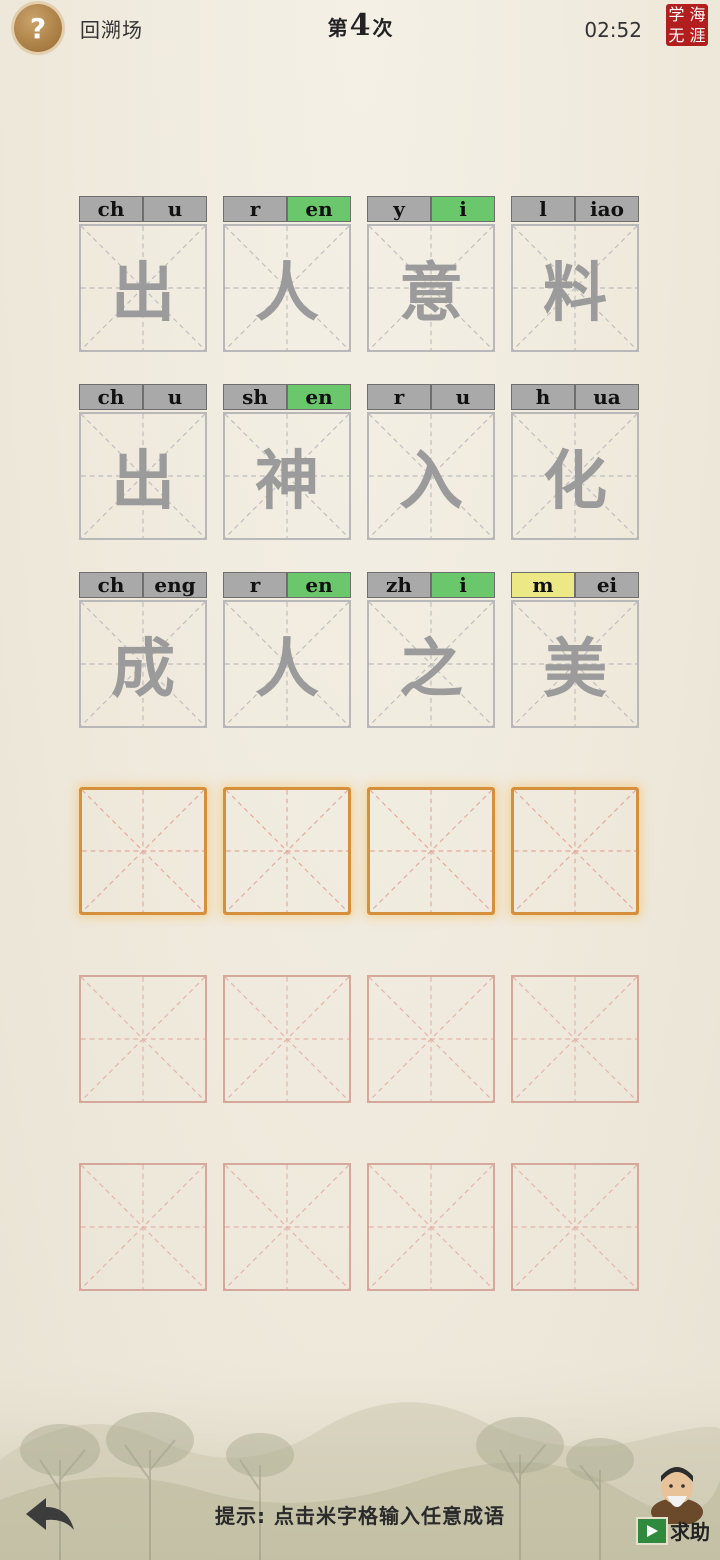  What do you see at coordinates (143, 669) in the screenshot?
I see `guessed-char: 成` at bounding box center [143, 669].